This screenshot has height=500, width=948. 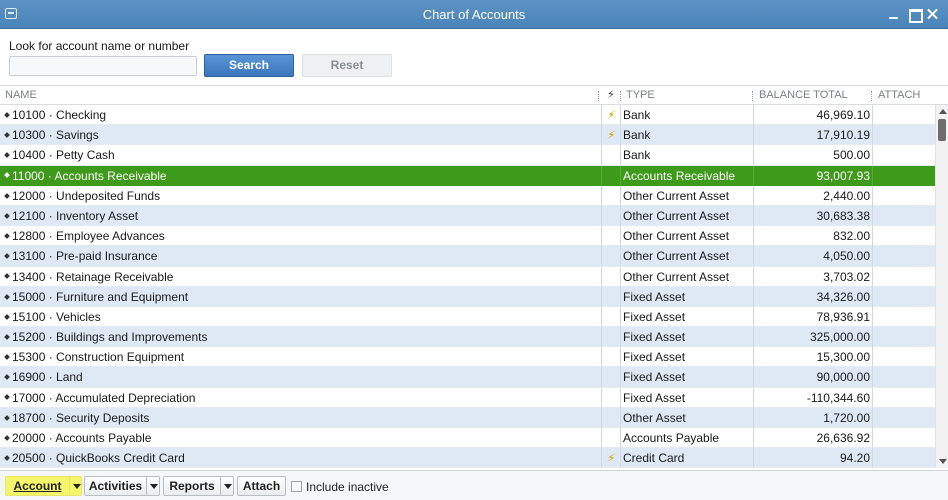 I want to click on column-header-attach: ATTACH, so click(x=904, y=95).